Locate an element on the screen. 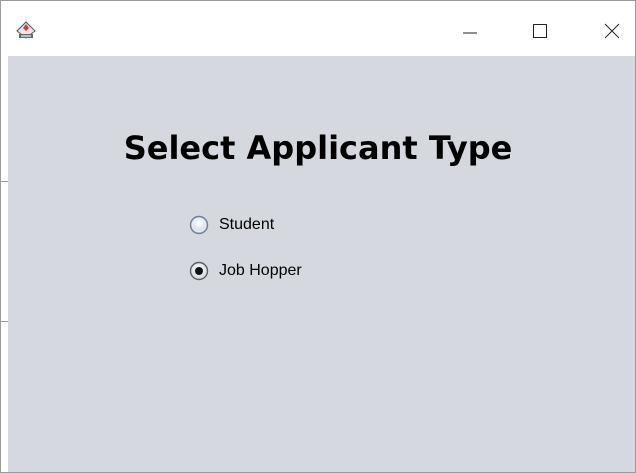 This screenshot has width=636, height=473. radio-label: Student is located at coordinates (247, 224).